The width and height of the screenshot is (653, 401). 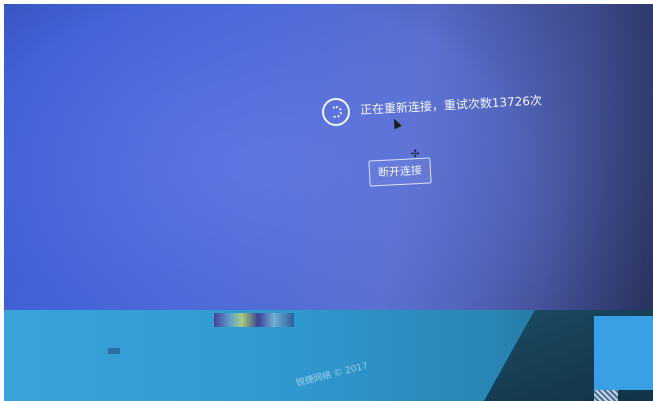 I want to click on spinner-dots, so click(x=336, y=112).